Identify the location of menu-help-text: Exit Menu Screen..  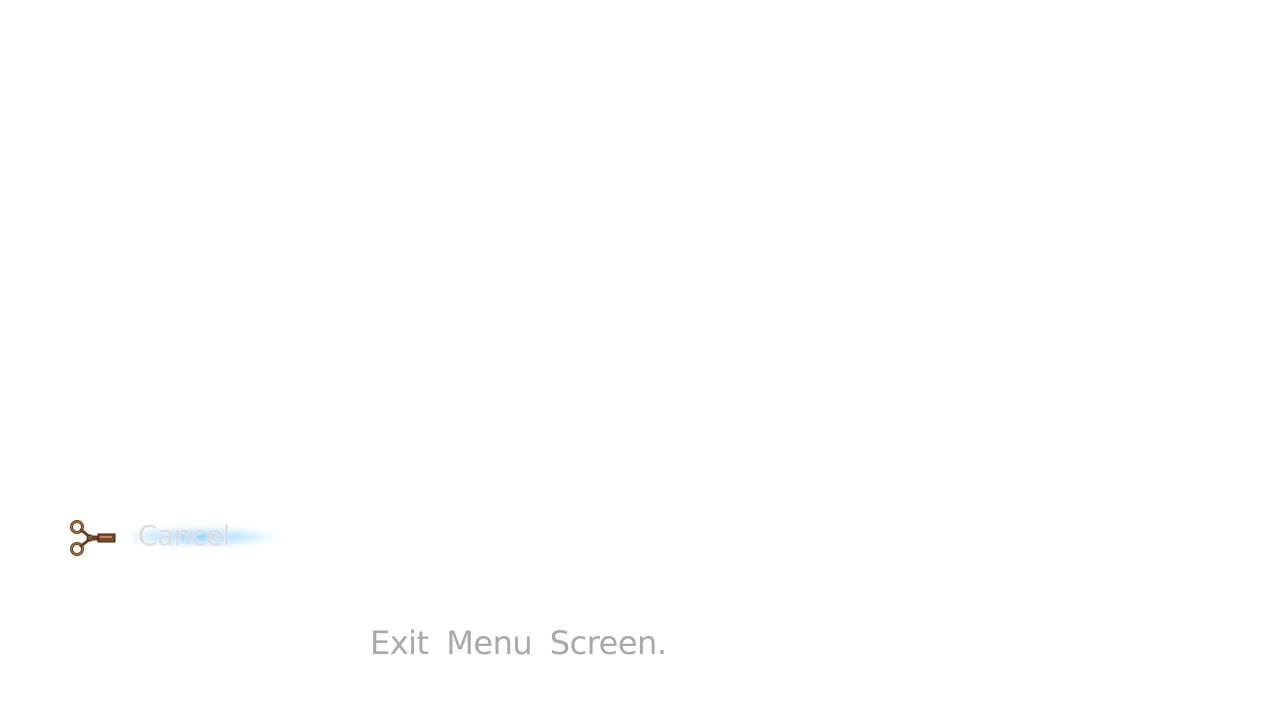
(518, 643).